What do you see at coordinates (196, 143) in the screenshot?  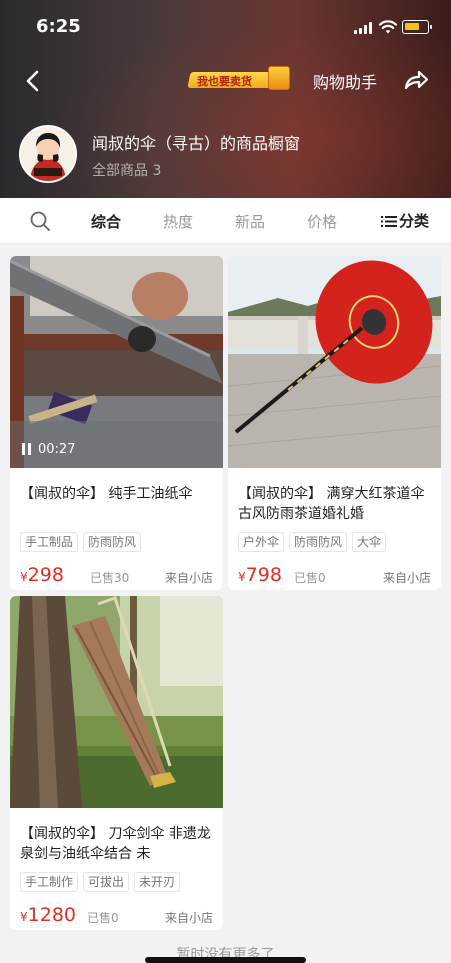 I see `shop-title: 闻叔的伞（寻古）的商品橱窗` at bounding box center [196, 143].